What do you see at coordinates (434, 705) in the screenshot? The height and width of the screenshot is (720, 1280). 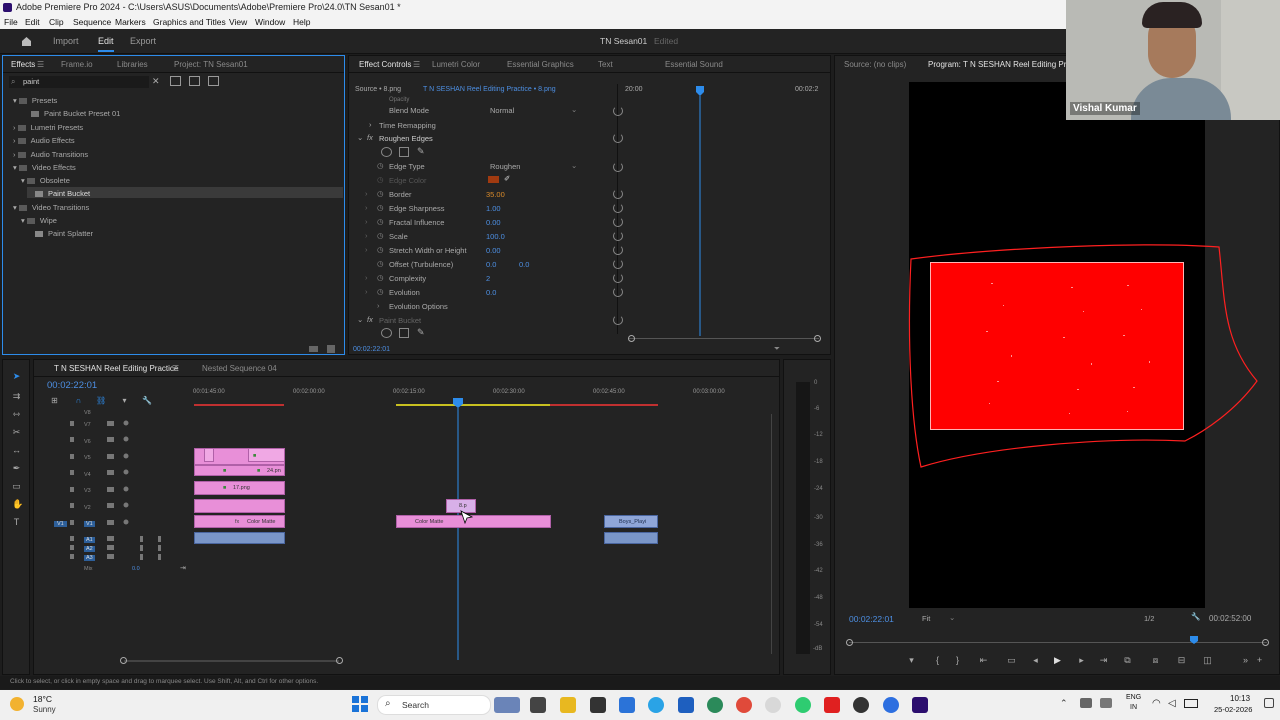 I see `taskbar-search: ⌕ Search` at bounding box center [434, 705].